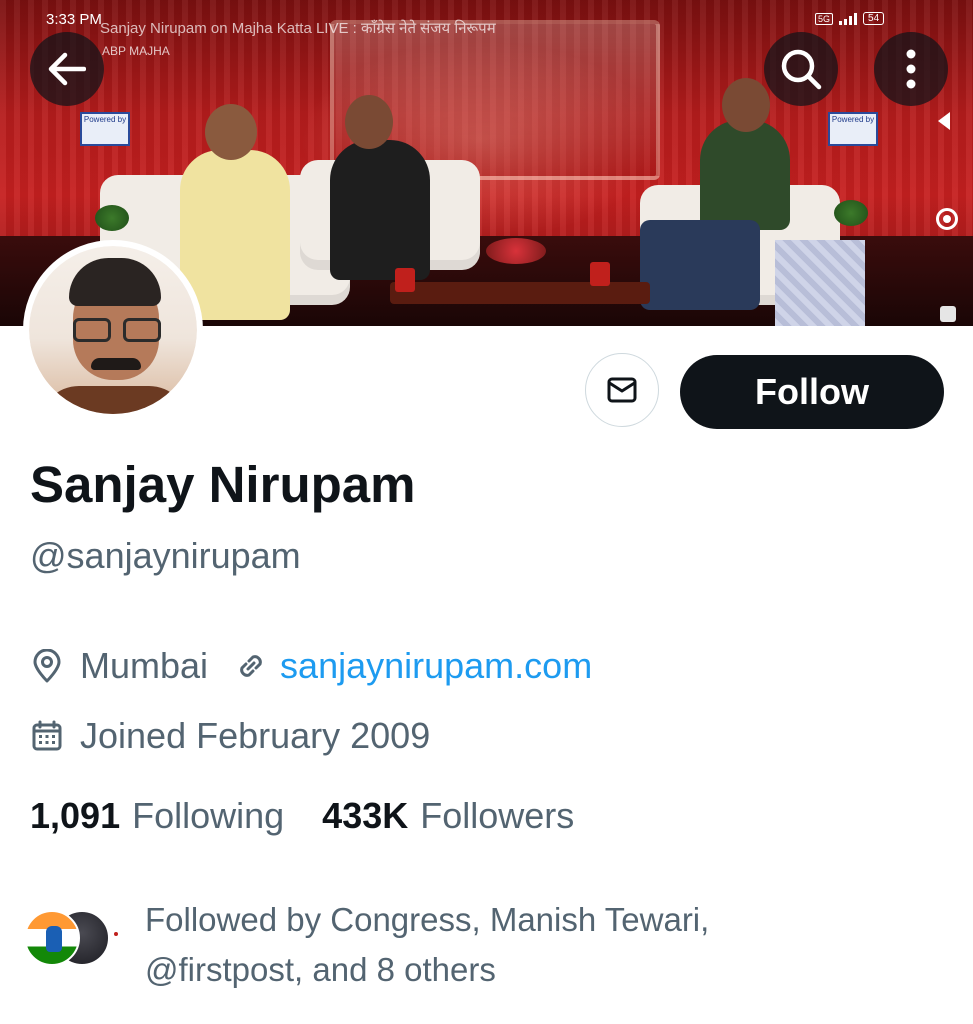 This screenshot has width=973, height=1024. I want to click on calendar-icon, so click(47, 736).